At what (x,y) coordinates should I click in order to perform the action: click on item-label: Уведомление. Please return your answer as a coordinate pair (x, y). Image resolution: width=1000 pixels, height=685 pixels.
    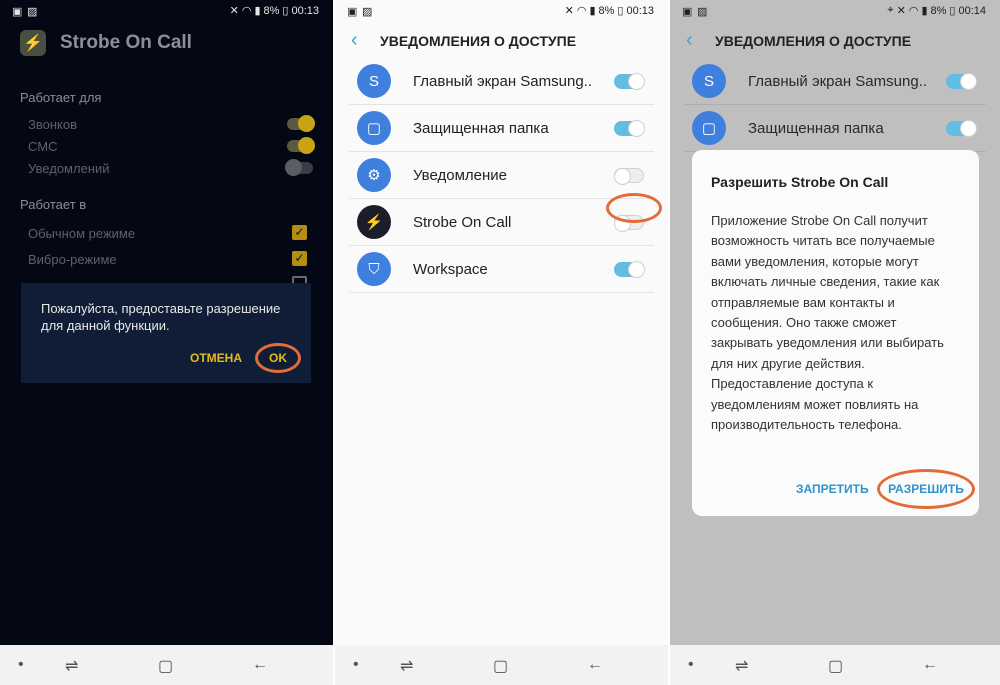
    Looking at the image, I should click on (460, 175).